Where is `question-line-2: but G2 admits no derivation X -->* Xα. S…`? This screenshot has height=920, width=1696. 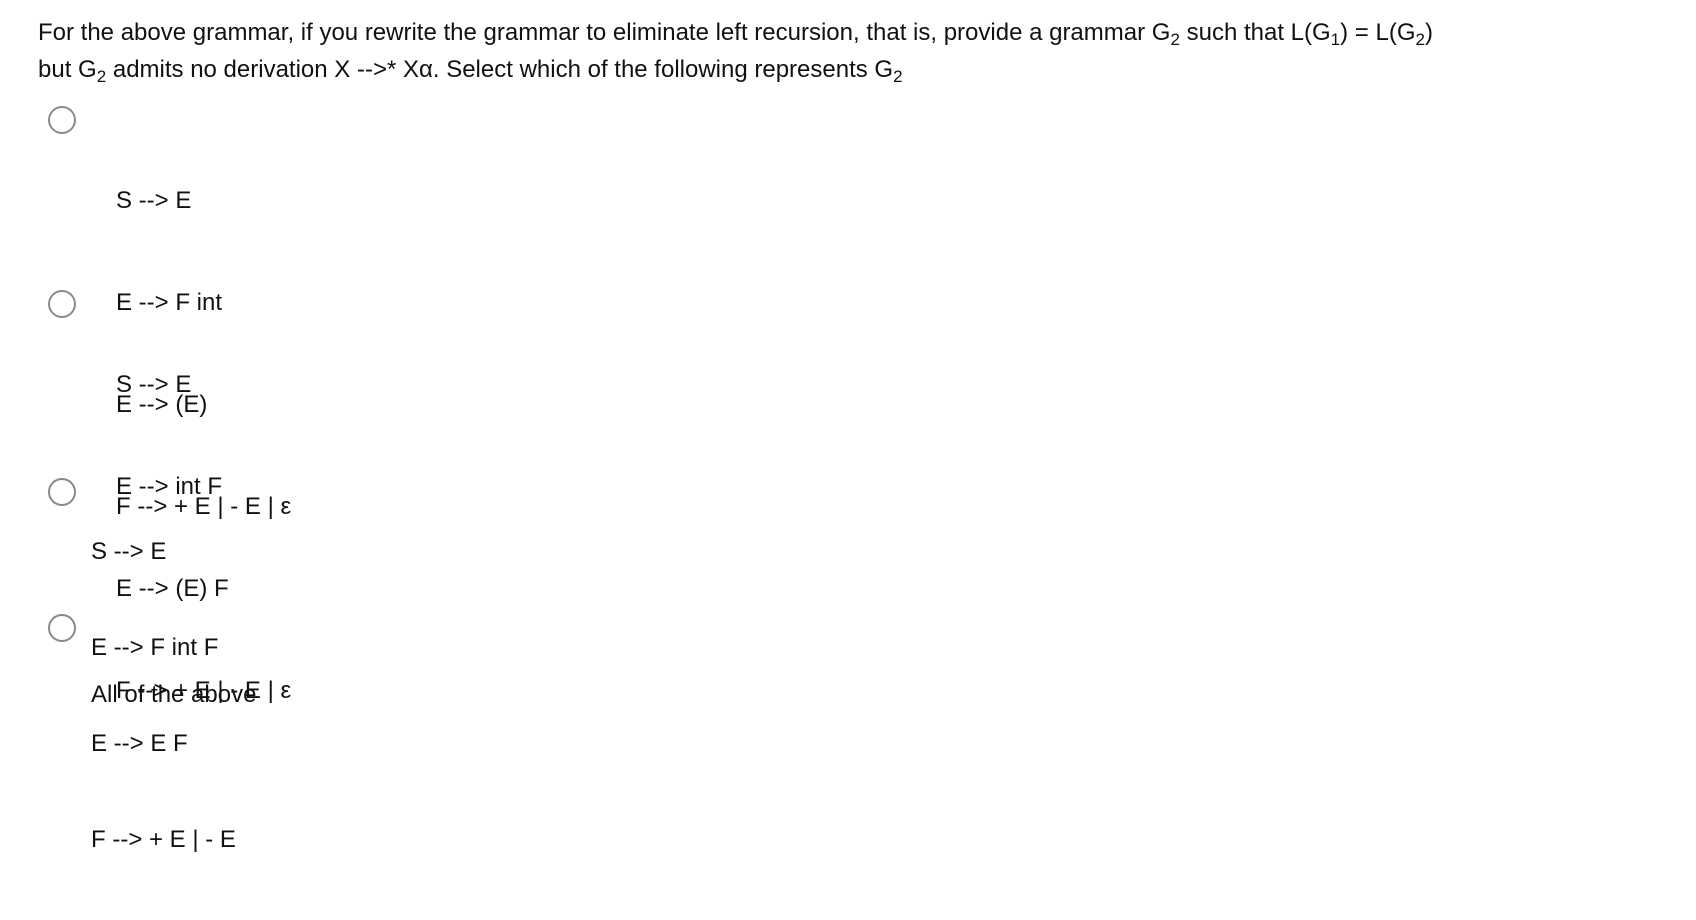
question-line-2: but G2 admits no derivation X -->* Xα. S… is located at coordinates (470, 71).